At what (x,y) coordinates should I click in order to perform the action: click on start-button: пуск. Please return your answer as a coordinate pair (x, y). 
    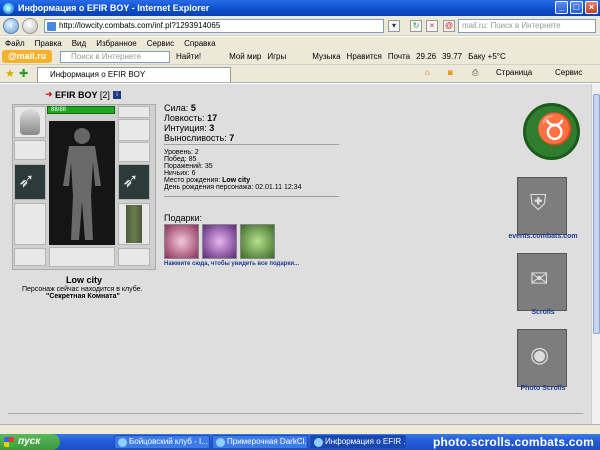
    Looking at the image, I should click on (30, 442).